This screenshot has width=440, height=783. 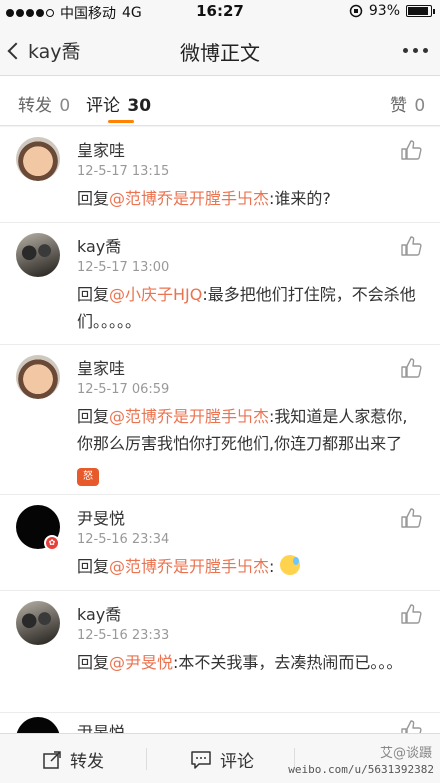 I want to click on status-right: 93%, so click(x=392, y=11).